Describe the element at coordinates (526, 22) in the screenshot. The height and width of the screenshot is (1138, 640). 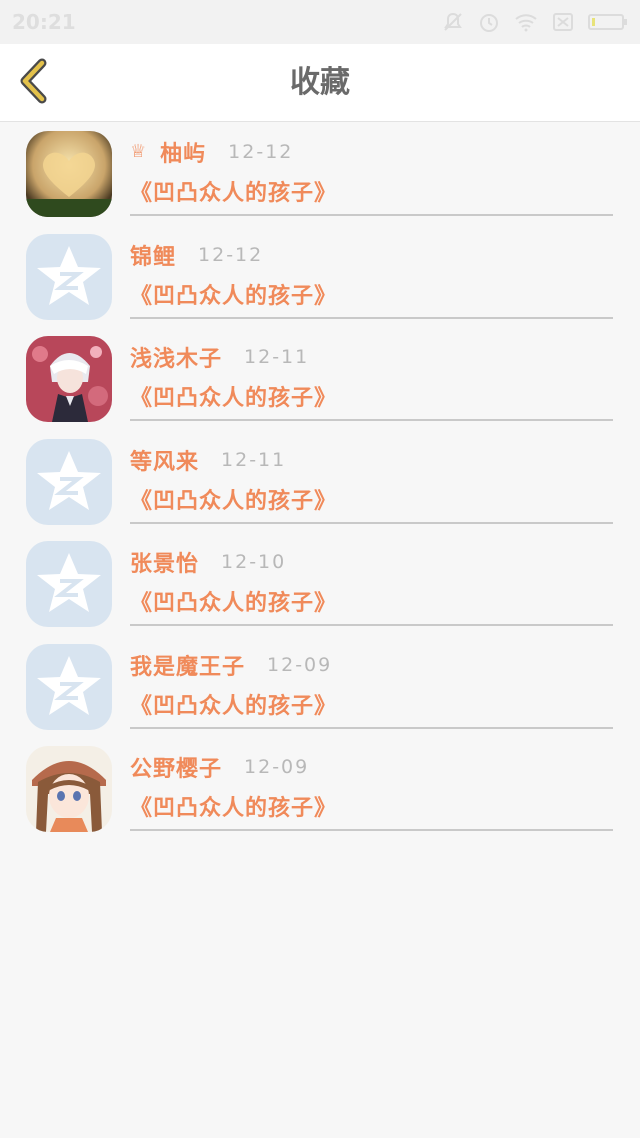
I see `wifi-icon` at that location.